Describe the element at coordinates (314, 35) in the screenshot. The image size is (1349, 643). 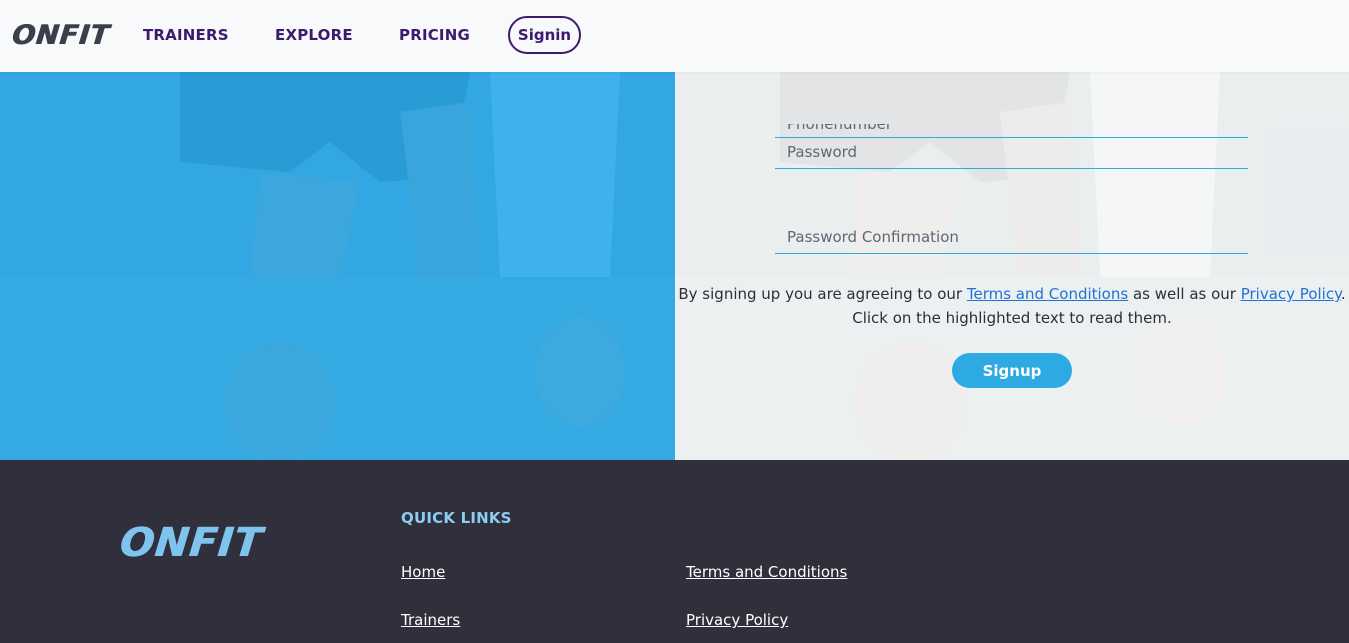
I see `nav-explore: EXPLORE` at that location.